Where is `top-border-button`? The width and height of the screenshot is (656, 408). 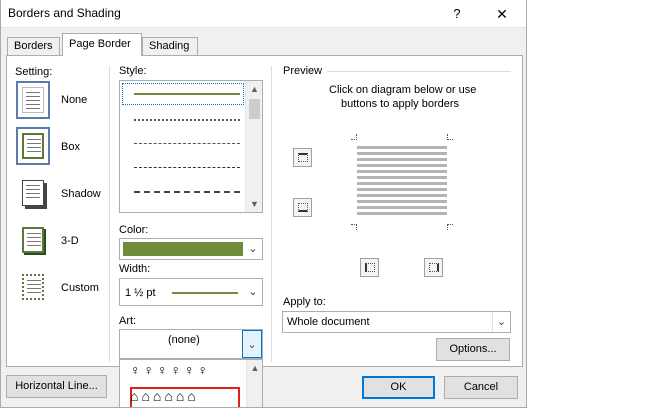
top-border-button is located at coordinates (302, 157).